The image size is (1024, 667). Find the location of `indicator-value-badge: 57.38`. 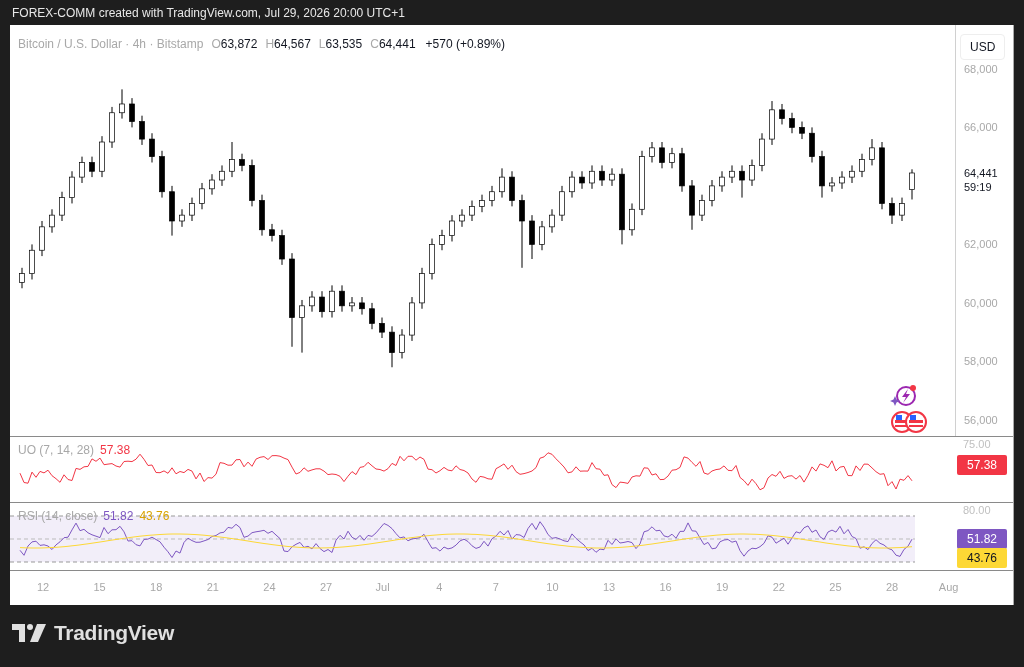

indicator-value-badge: 57.38 is located at coordinates (982, 465).